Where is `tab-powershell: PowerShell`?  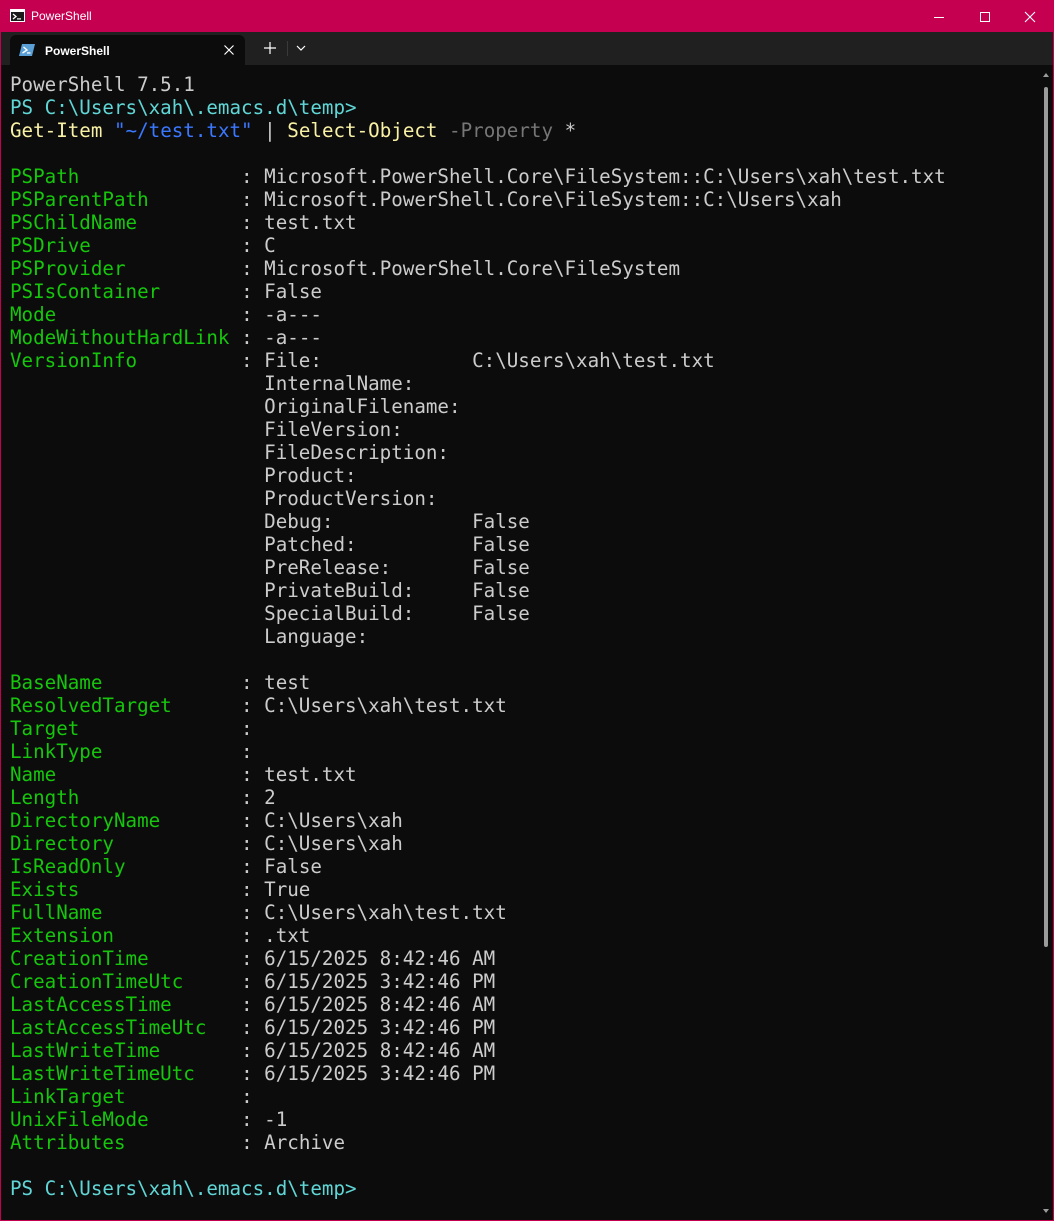 tab-powershell: PowerShell is located at coordinates (127, 50).